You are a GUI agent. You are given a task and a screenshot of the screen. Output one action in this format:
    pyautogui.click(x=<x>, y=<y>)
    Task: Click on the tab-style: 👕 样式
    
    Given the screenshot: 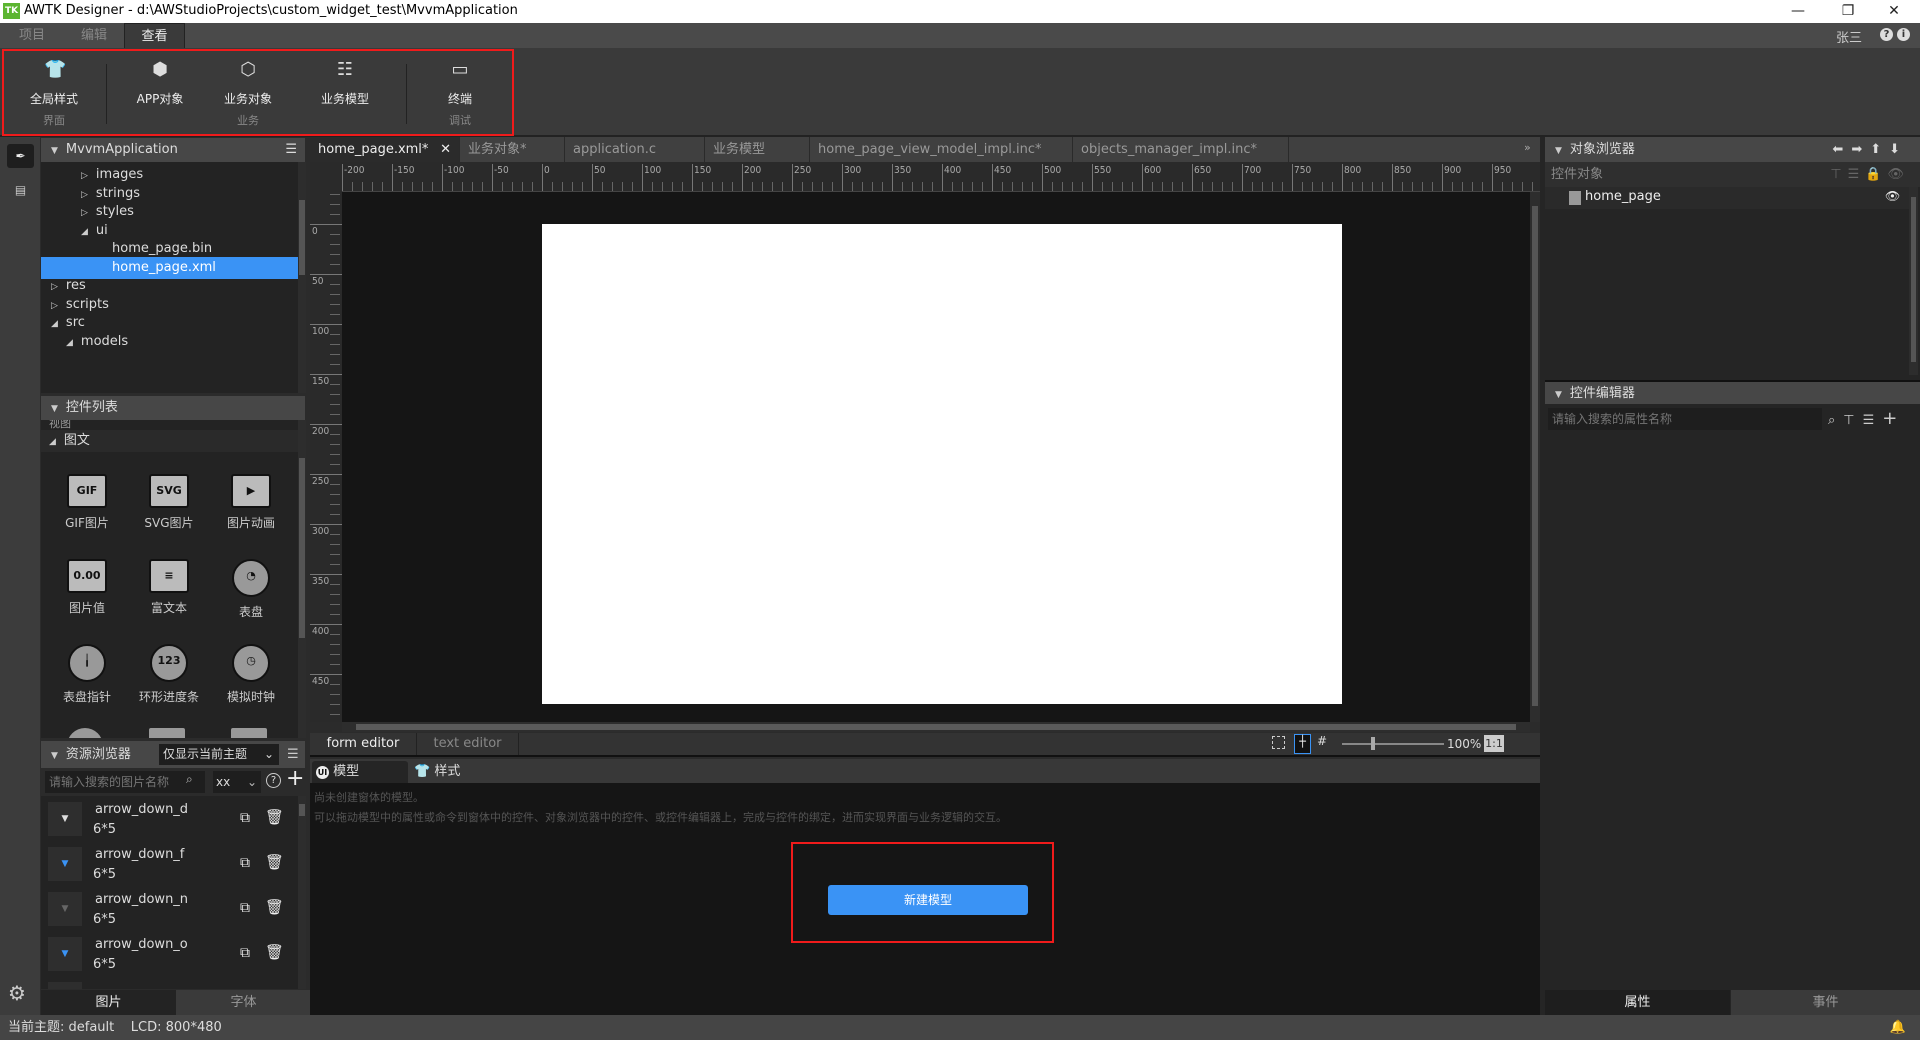 What is the action you would take?
    pyautogui.click(x=437, y=772)
    